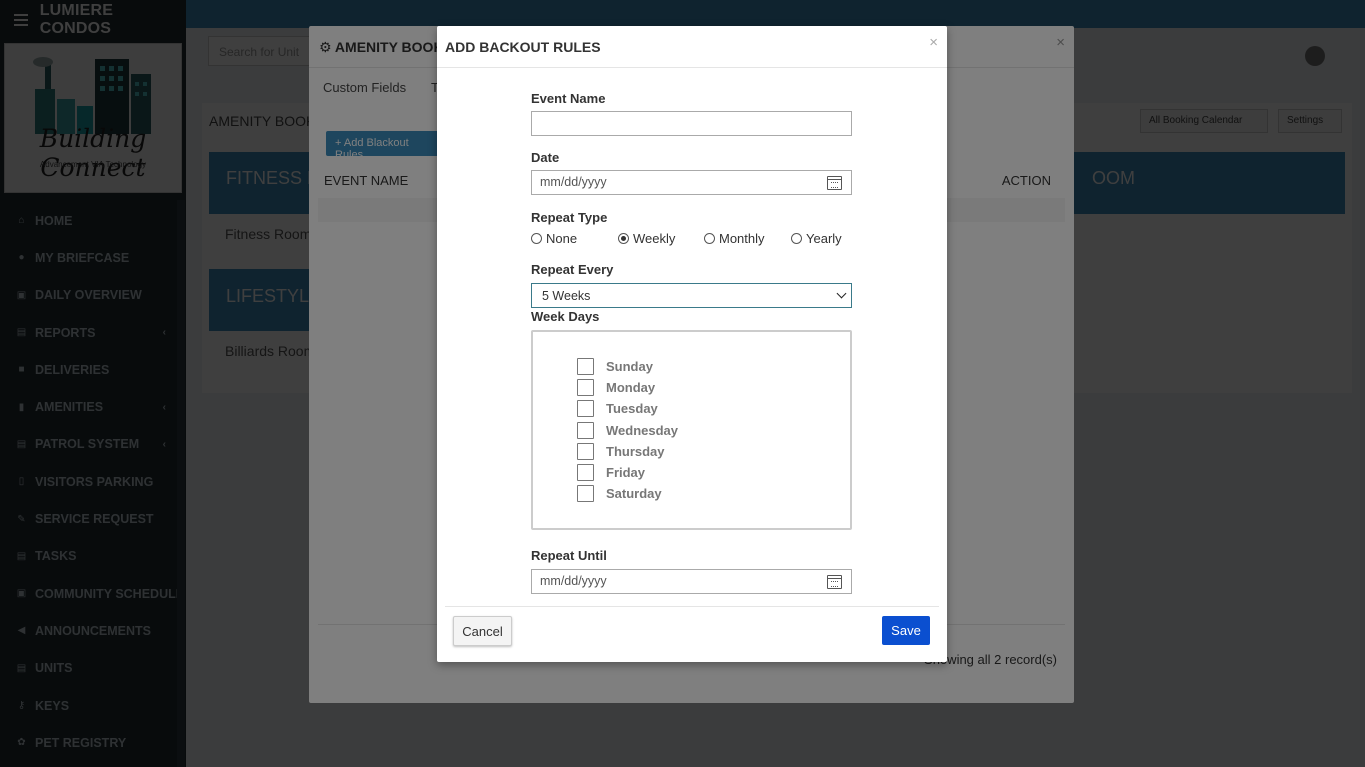 This screenshot has width=1365, height=767. What do you see at coordinates (482, 631) in the screenshot?
I see `cancel-button: Cancel` at bounding box center [482, 631].